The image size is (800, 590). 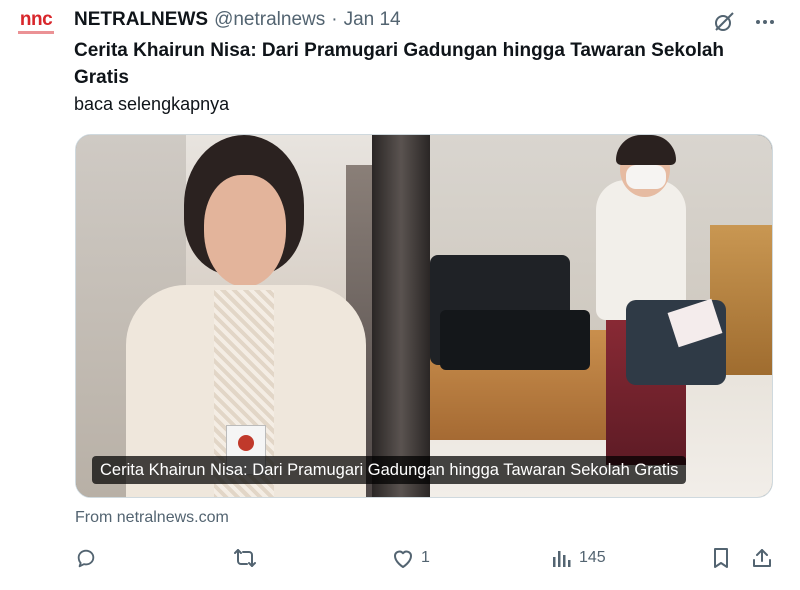 What do you see at coordinates (403, 558) in the screenshot?
I see `heart-icon` at bounding box center [403, 558].